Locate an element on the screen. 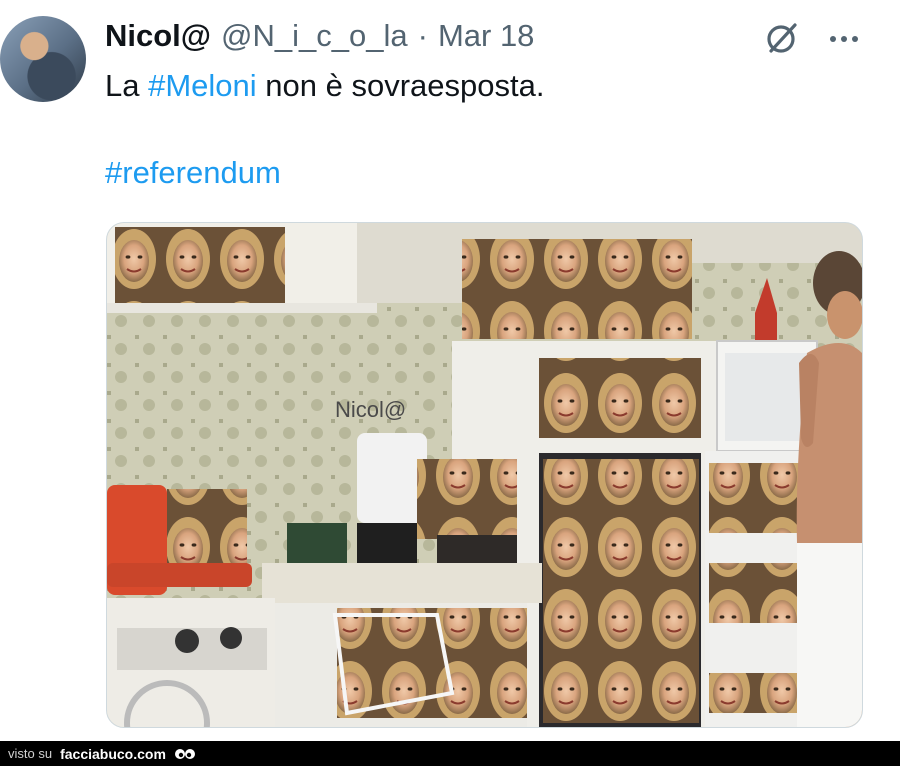 Image resolution: width=900 pixels, height=766 pixels. footer-bar: visto su facciabuco.com is located at coordinates (450, 753).